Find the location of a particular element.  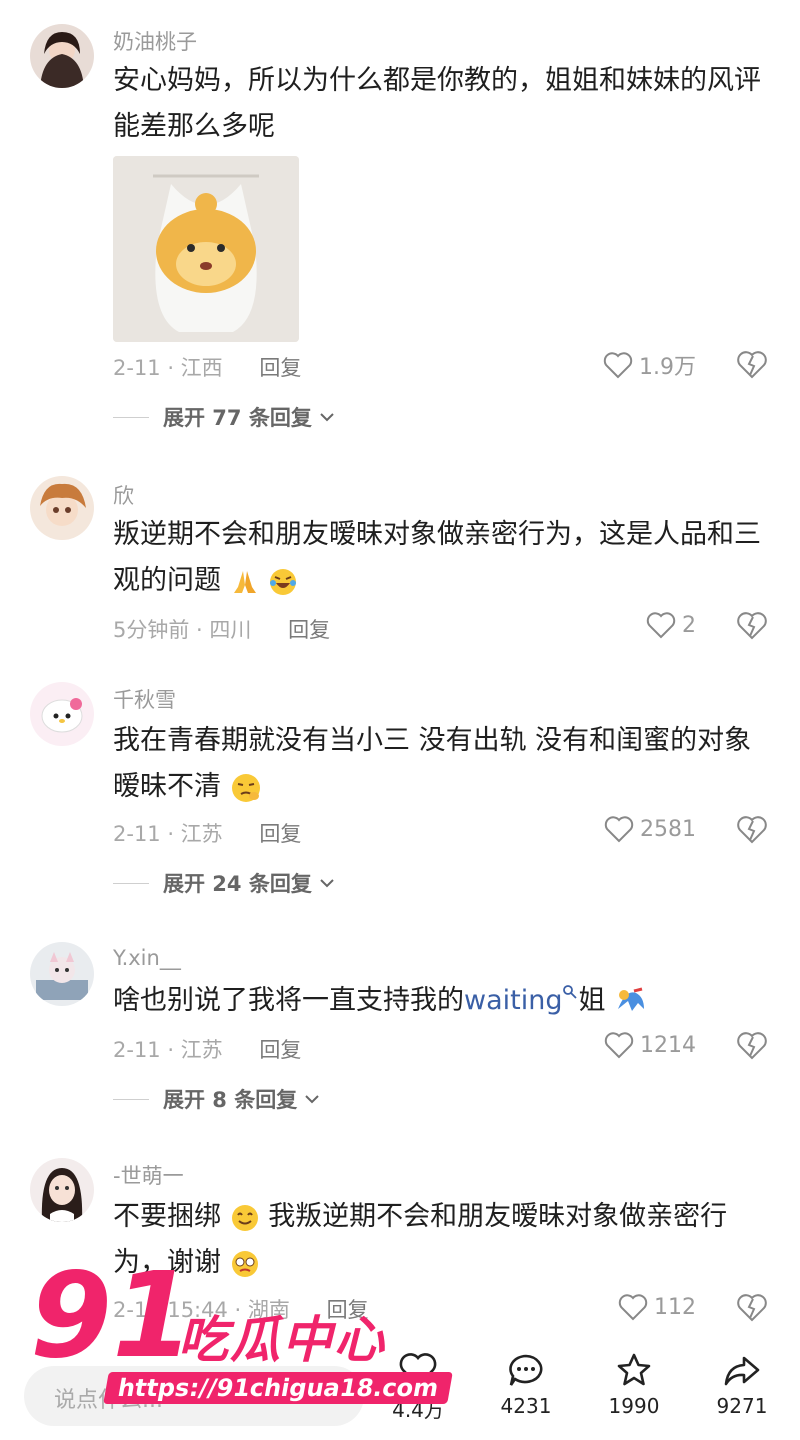

date-location: 2-11 15:44 · 湖南 is located at coordinates (201, 1310).